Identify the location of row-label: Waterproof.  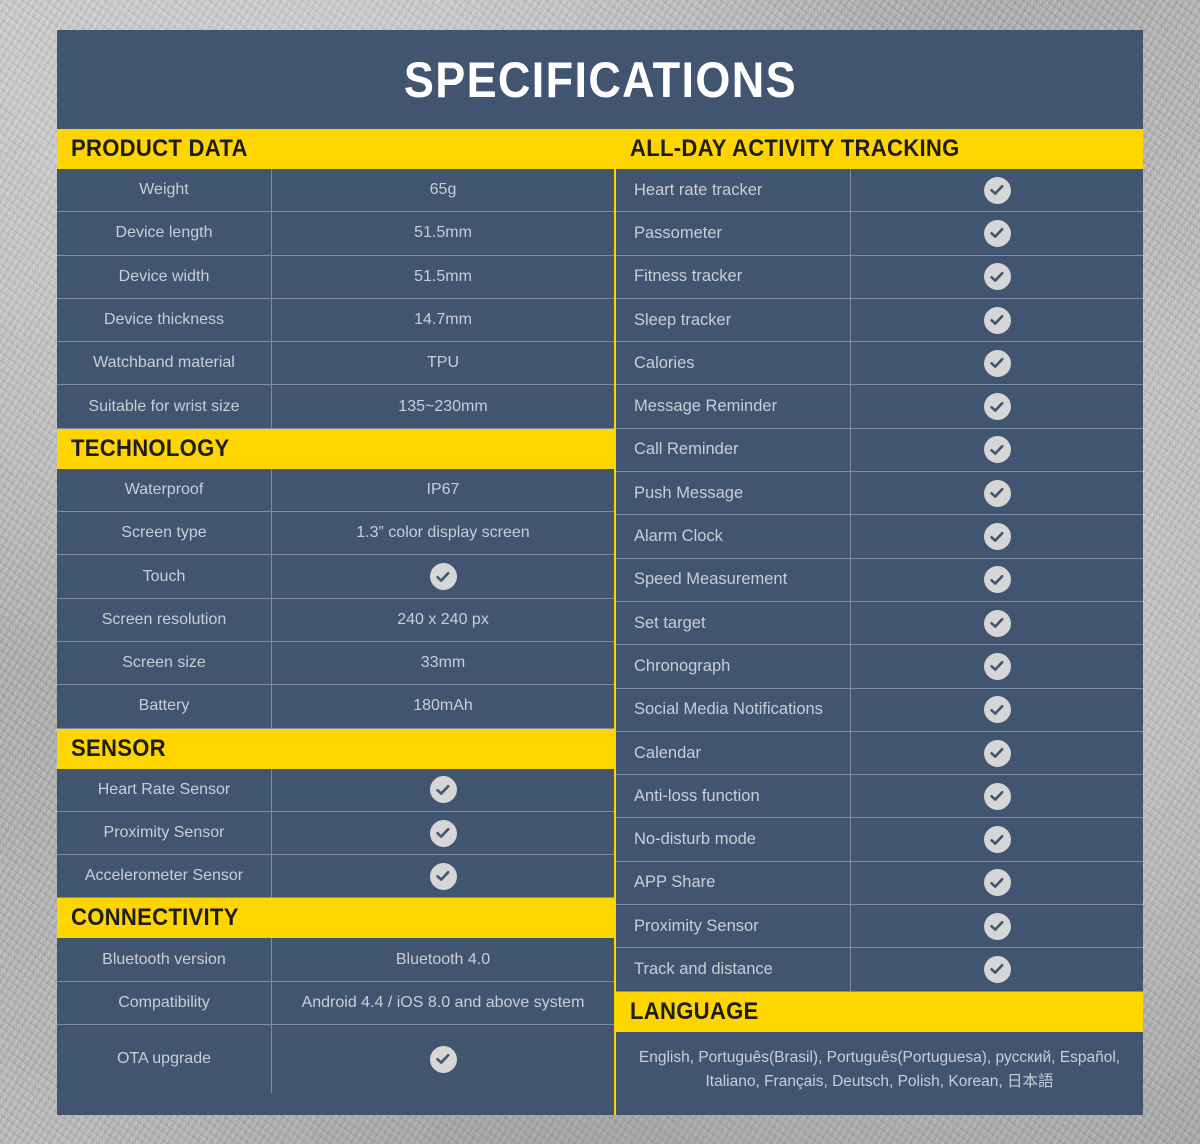
(164, 489).